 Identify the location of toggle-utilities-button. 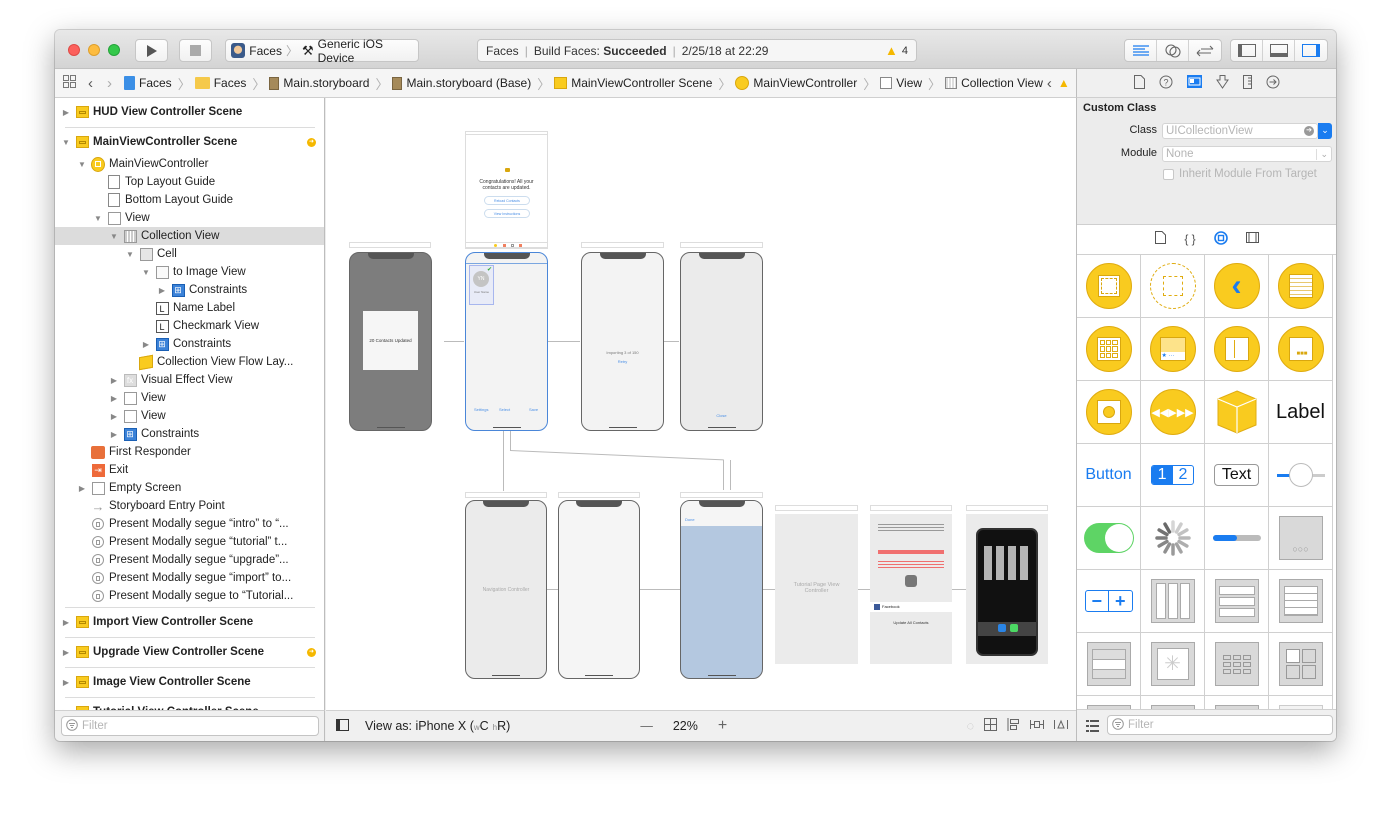
(1311, 50).